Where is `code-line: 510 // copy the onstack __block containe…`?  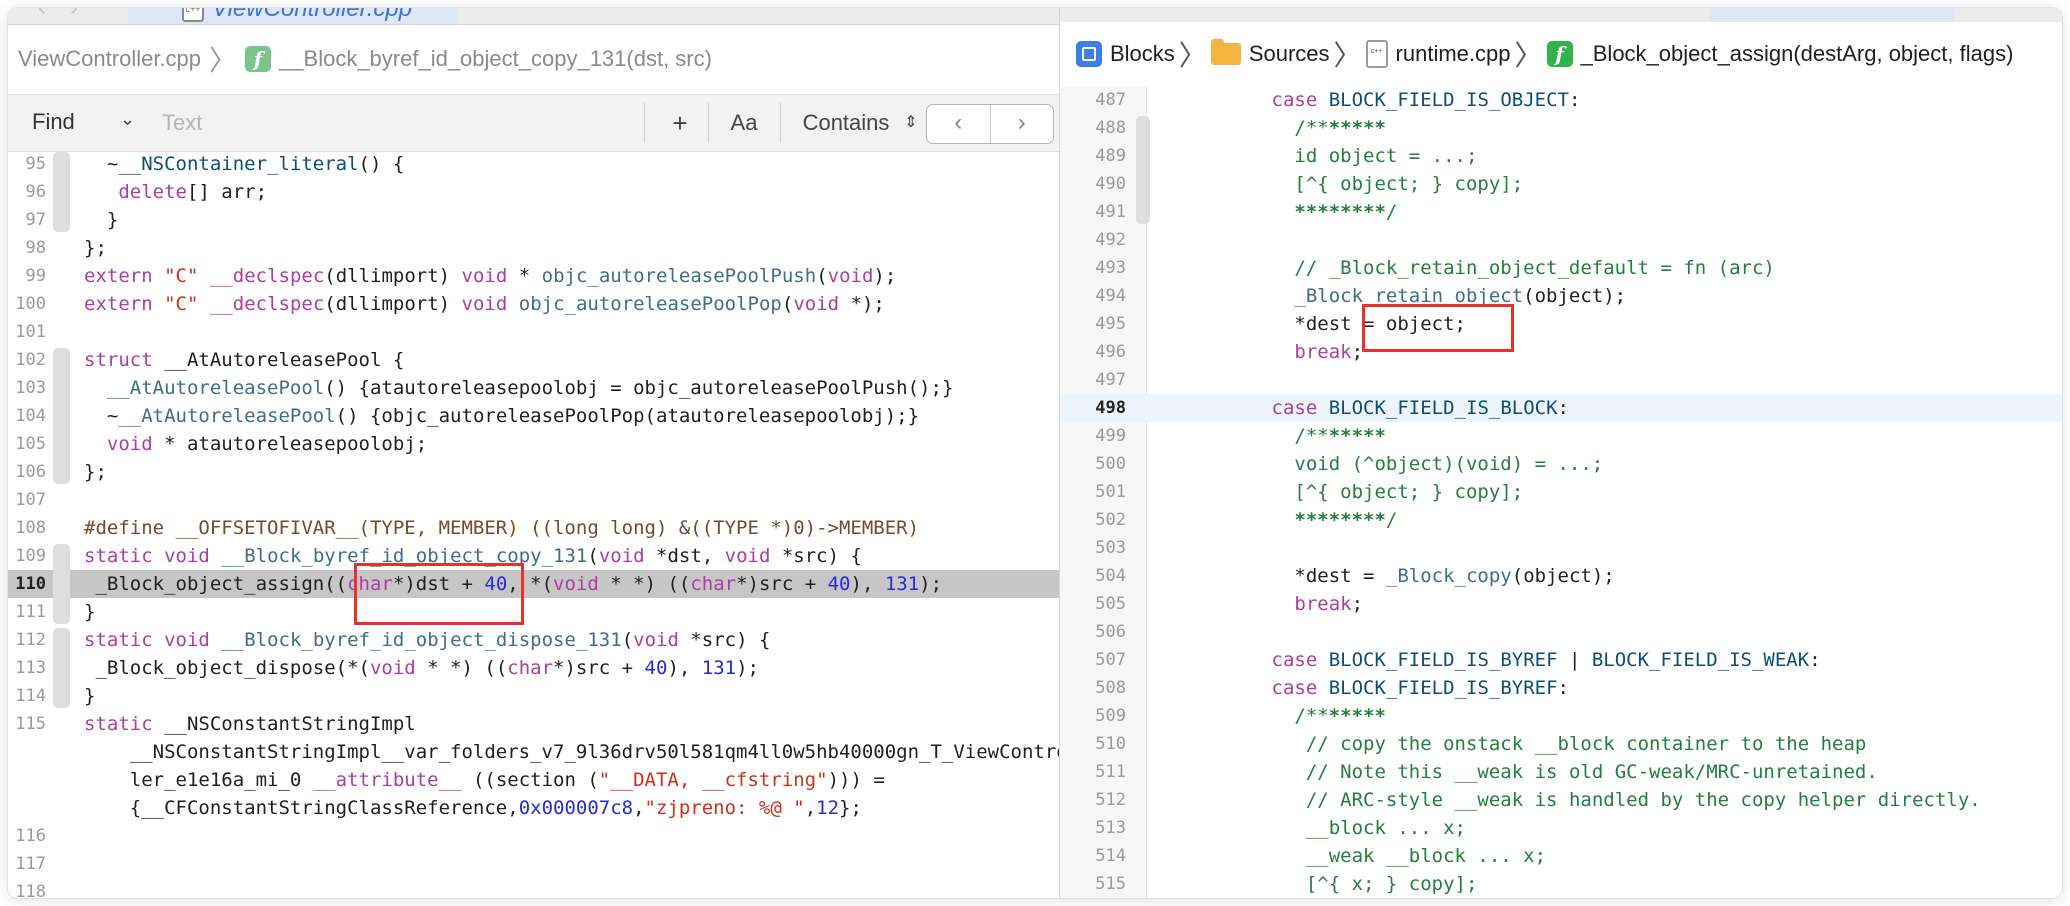
code-line: 510 // copy the onstack __block containe… is located at coordinates (1561, 744).